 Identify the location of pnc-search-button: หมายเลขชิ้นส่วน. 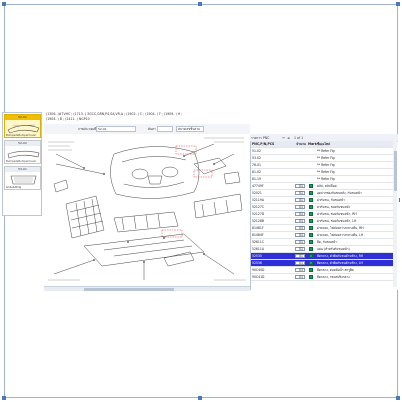
(190, 129).